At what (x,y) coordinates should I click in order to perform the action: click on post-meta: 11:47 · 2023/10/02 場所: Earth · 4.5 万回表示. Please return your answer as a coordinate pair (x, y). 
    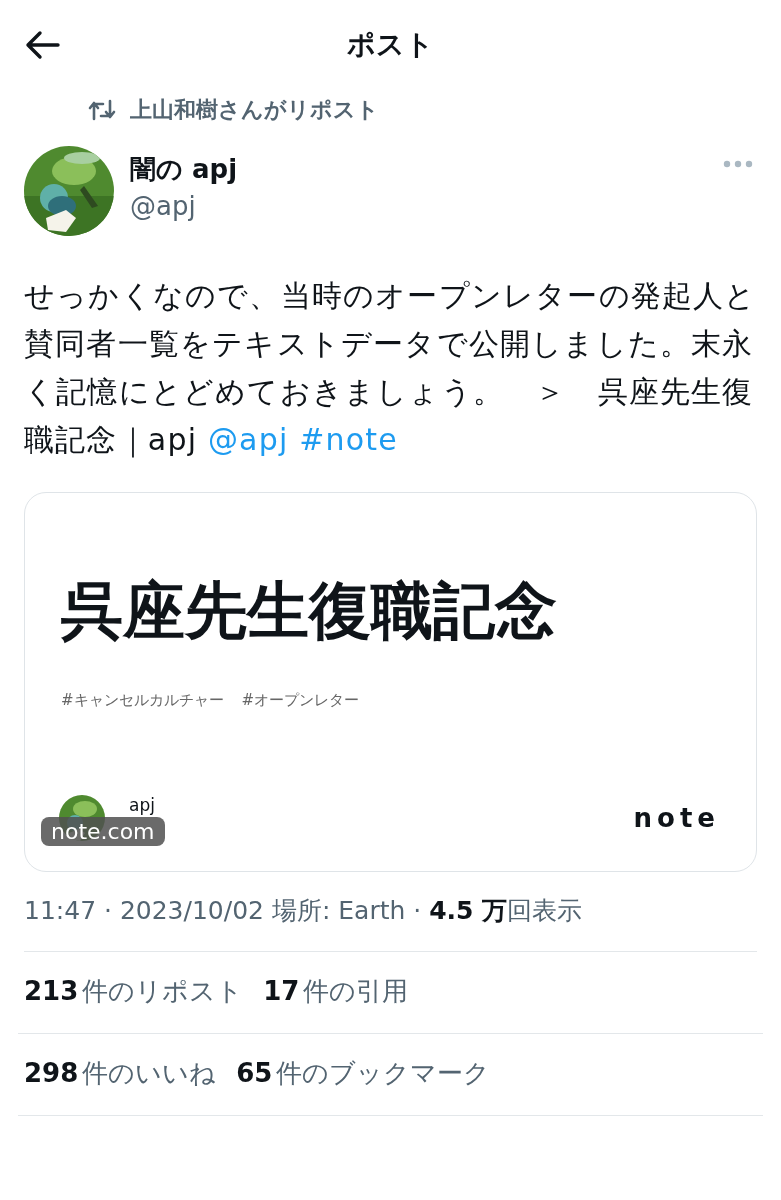
    Looking at the image, I should click on (390, 923).